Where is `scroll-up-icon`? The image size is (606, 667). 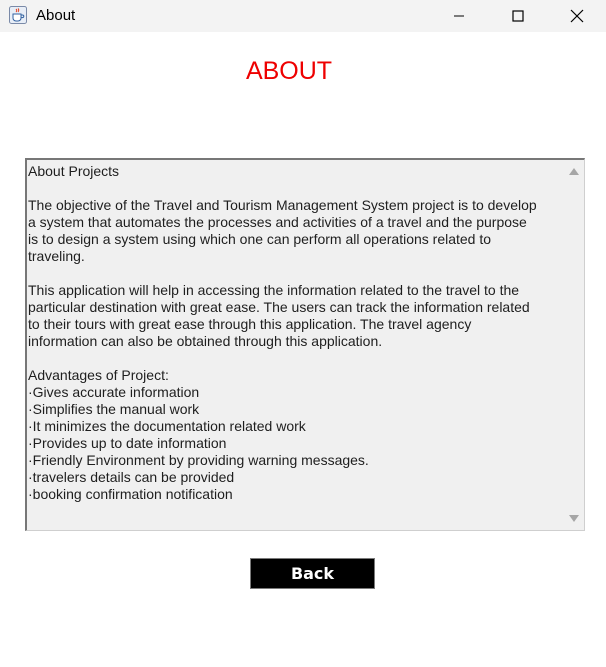
scroll-up-icon is located at coordinates (574, 171).